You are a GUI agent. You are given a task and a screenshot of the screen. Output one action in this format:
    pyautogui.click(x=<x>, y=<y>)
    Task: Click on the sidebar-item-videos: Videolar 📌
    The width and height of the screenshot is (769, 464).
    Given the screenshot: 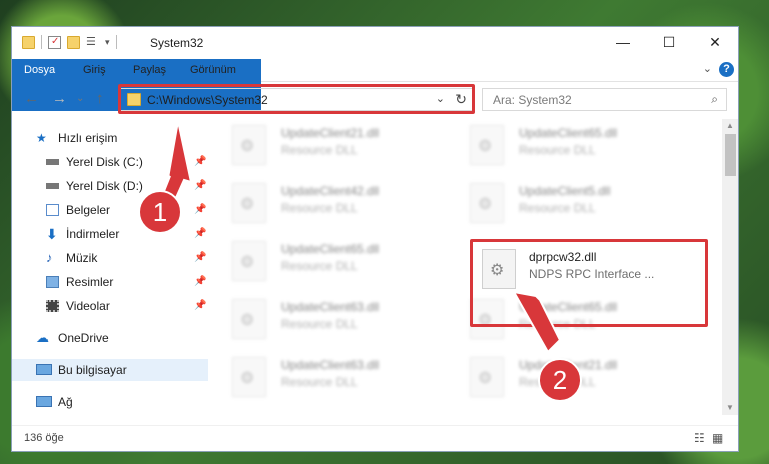 What is the action you would take?
    pyautogui.click(x=110, y=306)
    